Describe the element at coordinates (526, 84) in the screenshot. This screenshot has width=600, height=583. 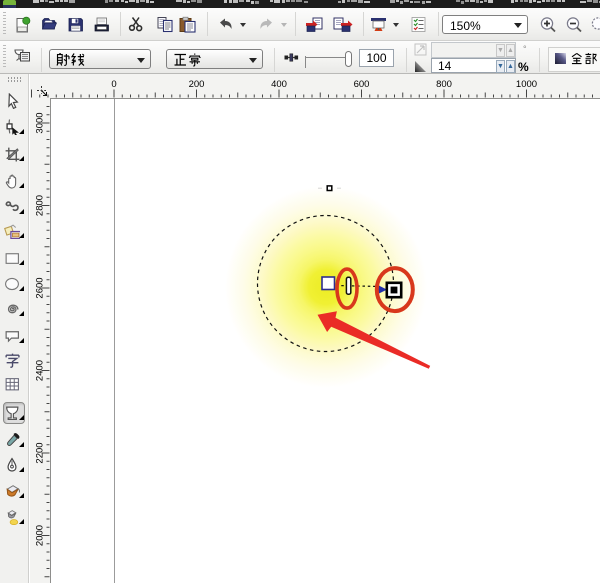
I see `svg-text: 1000` at that location.